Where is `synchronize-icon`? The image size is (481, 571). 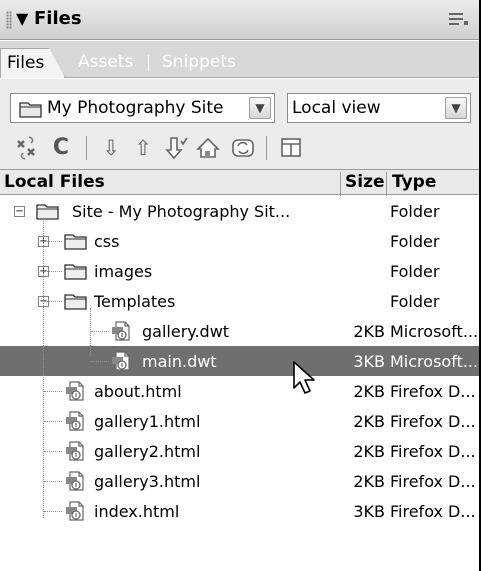
synchronize-icon is located at coordinates (243, 148).